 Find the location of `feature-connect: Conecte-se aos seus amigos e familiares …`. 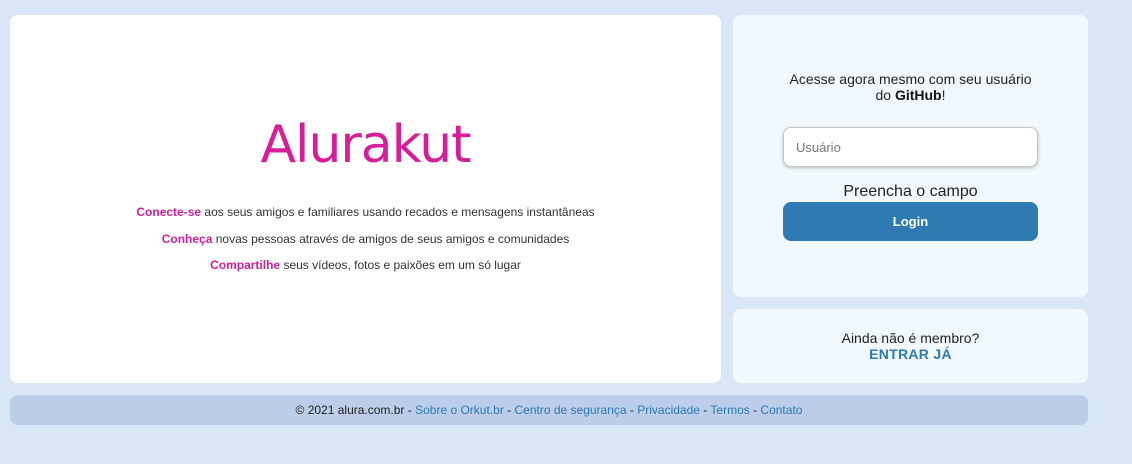

feature-connect: Conecte-se aos seus amigos e familiares … is located at coordinates (365, 212).